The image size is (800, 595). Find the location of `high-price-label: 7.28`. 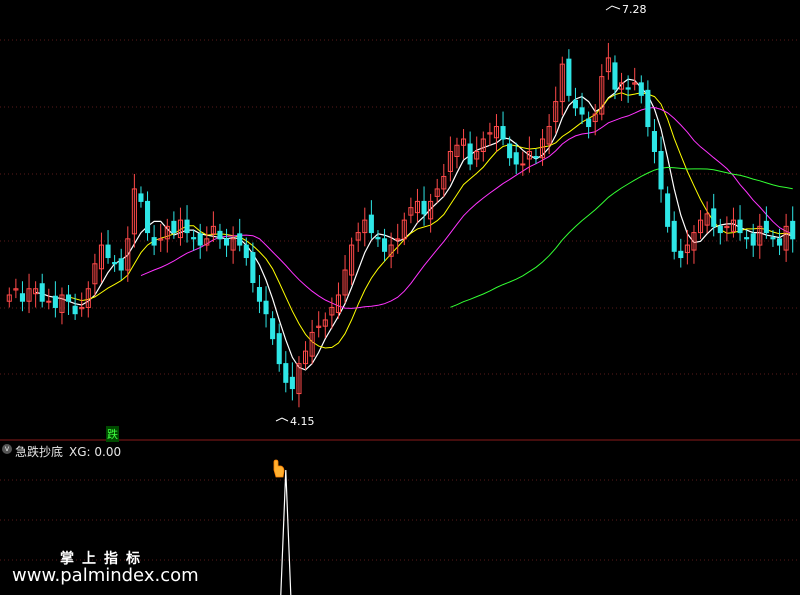

high-price-label: 7.28 is located at coordinates (634, 9).